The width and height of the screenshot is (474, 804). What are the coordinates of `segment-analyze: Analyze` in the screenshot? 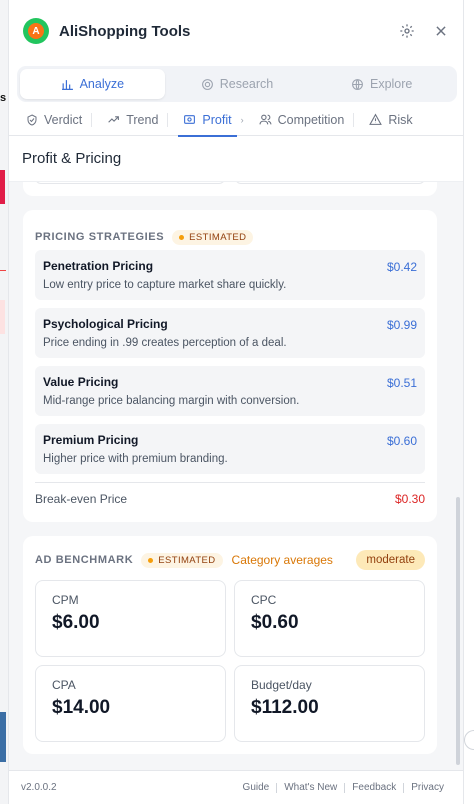 It's located at (92, 84).